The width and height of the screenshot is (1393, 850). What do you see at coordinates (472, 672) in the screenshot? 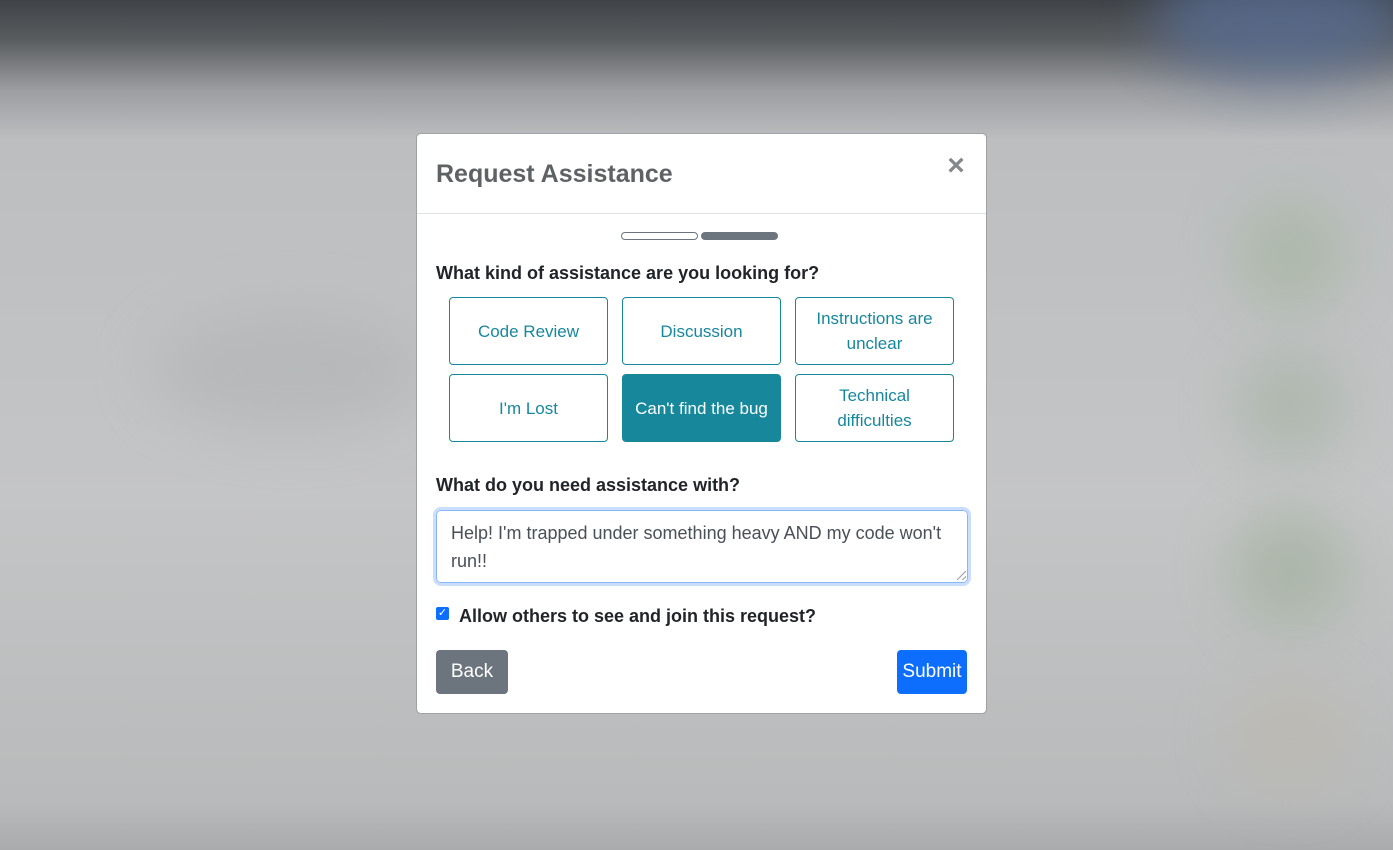
I see `back-button: Back` at bounding box center [472, 672].